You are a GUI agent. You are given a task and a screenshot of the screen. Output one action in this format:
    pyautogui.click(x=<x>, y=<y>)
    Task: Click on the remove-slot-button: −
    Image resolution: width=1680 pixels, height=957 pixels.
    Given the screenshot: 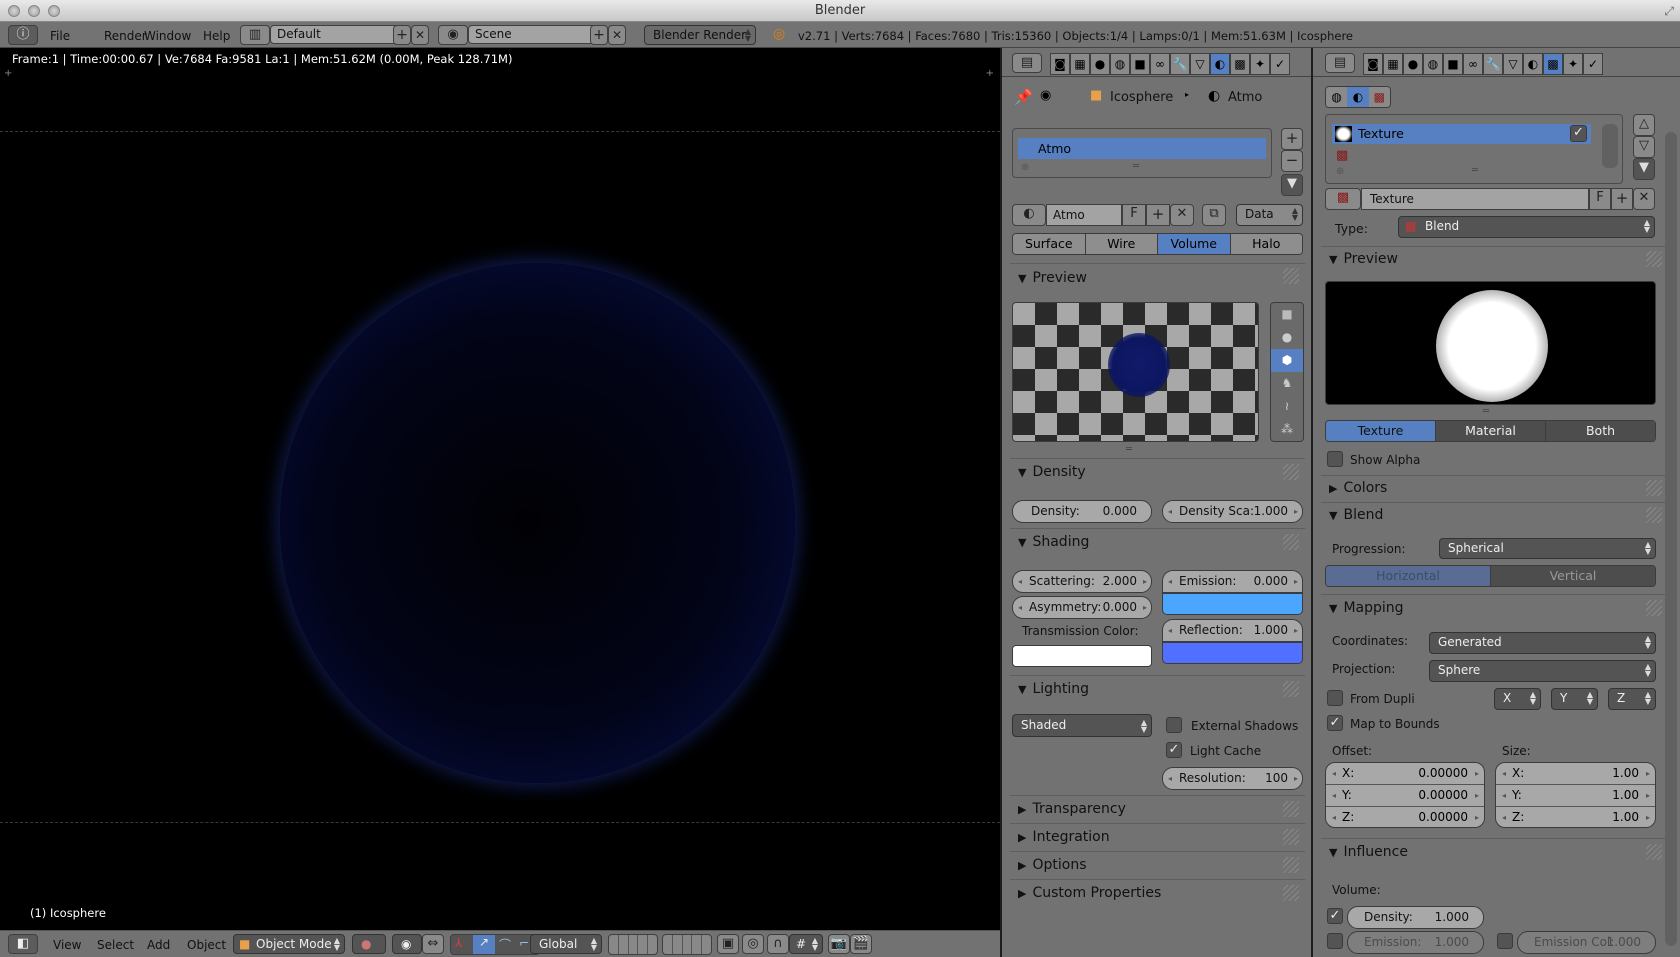 What is the action you would take?
    pyautogui.click(x=1292, y=161)
    